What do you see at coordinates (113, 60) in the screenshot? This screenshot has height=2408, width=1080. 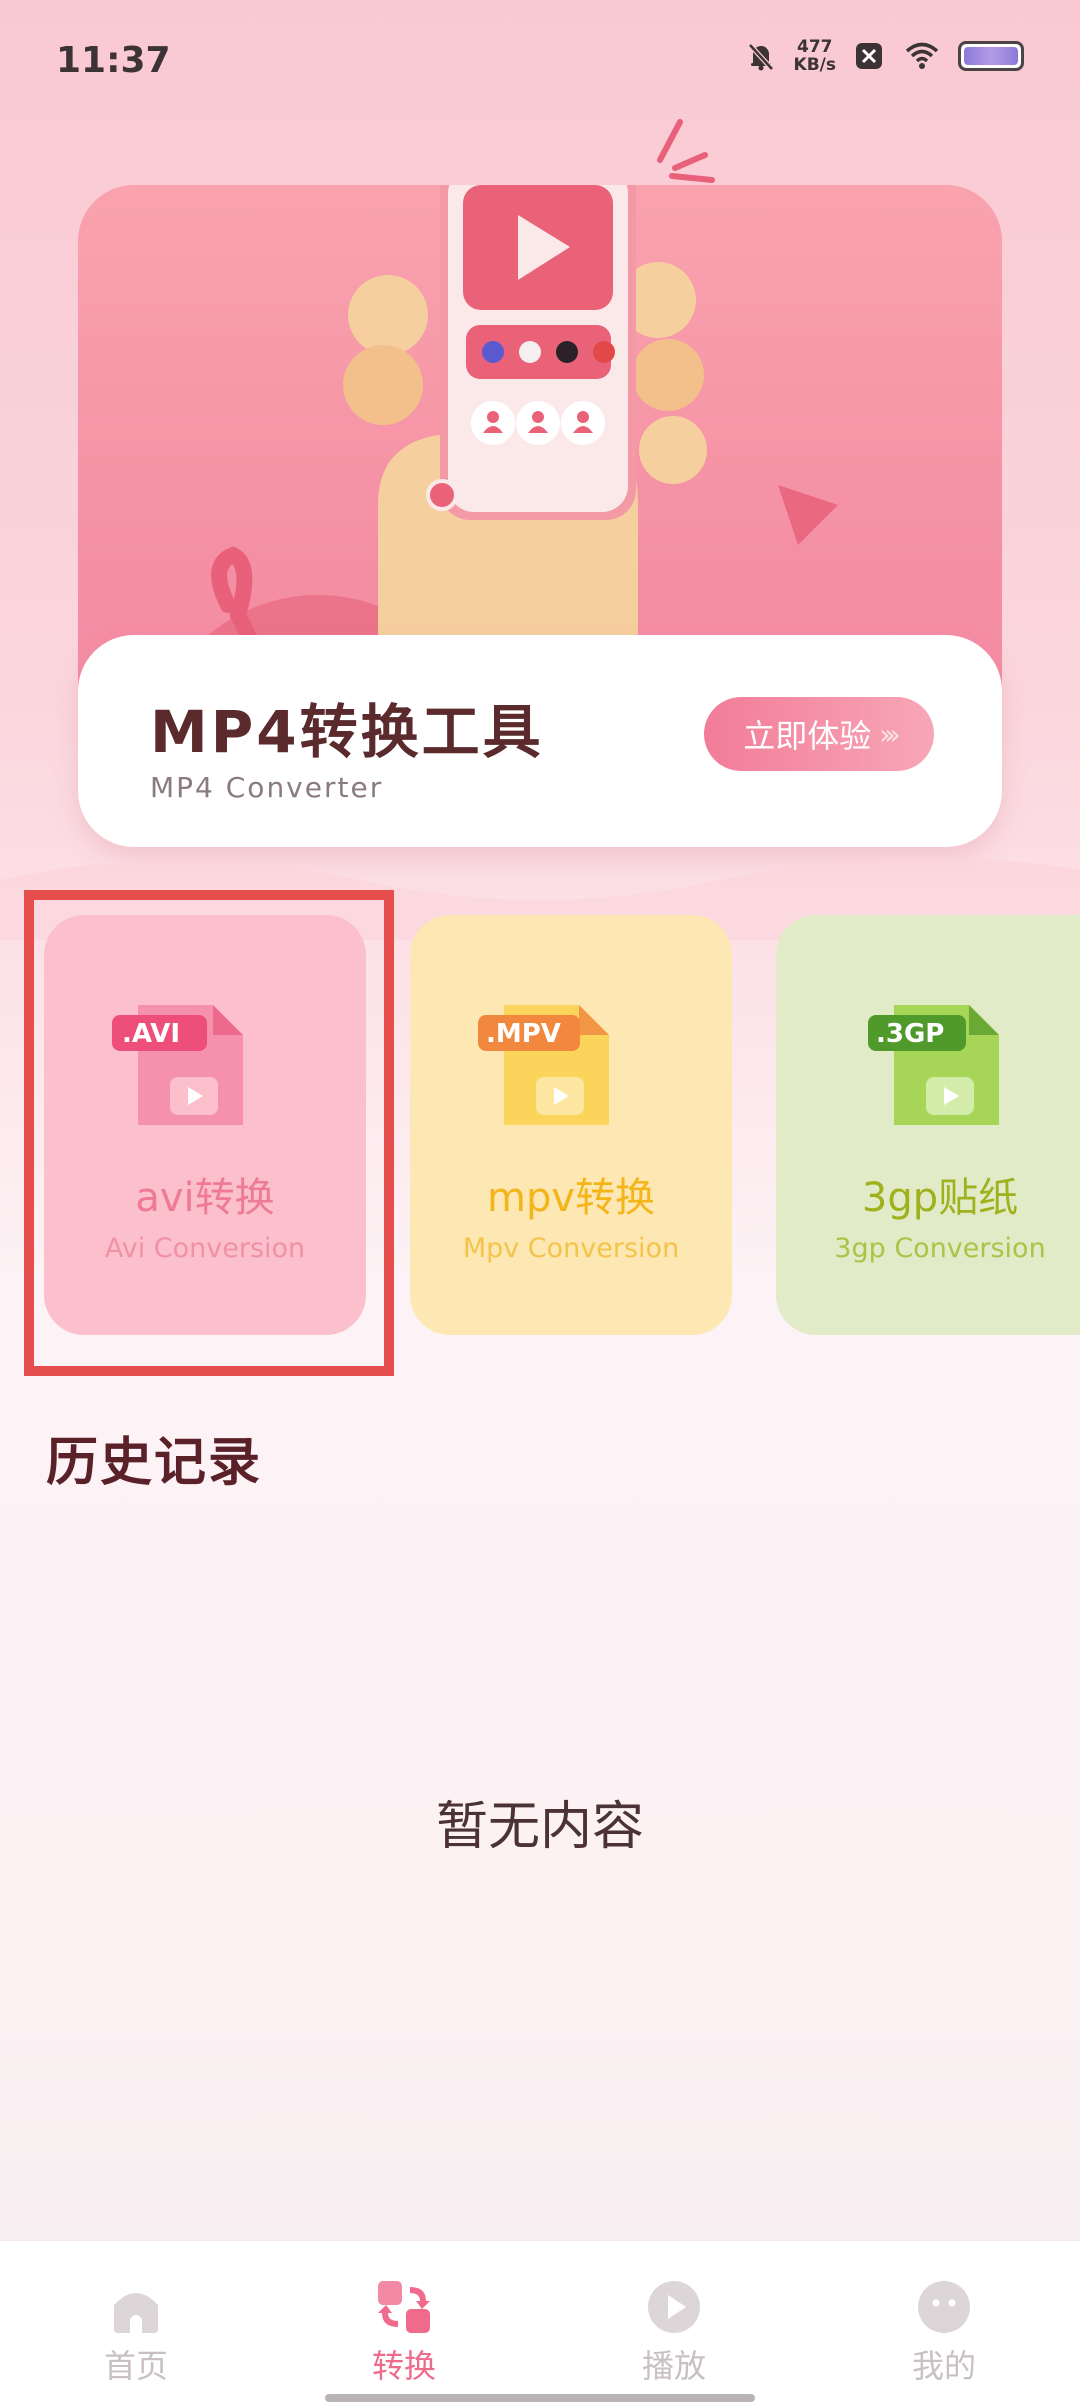 I see `status-time: 11:37` at bounding box center [113, 60].